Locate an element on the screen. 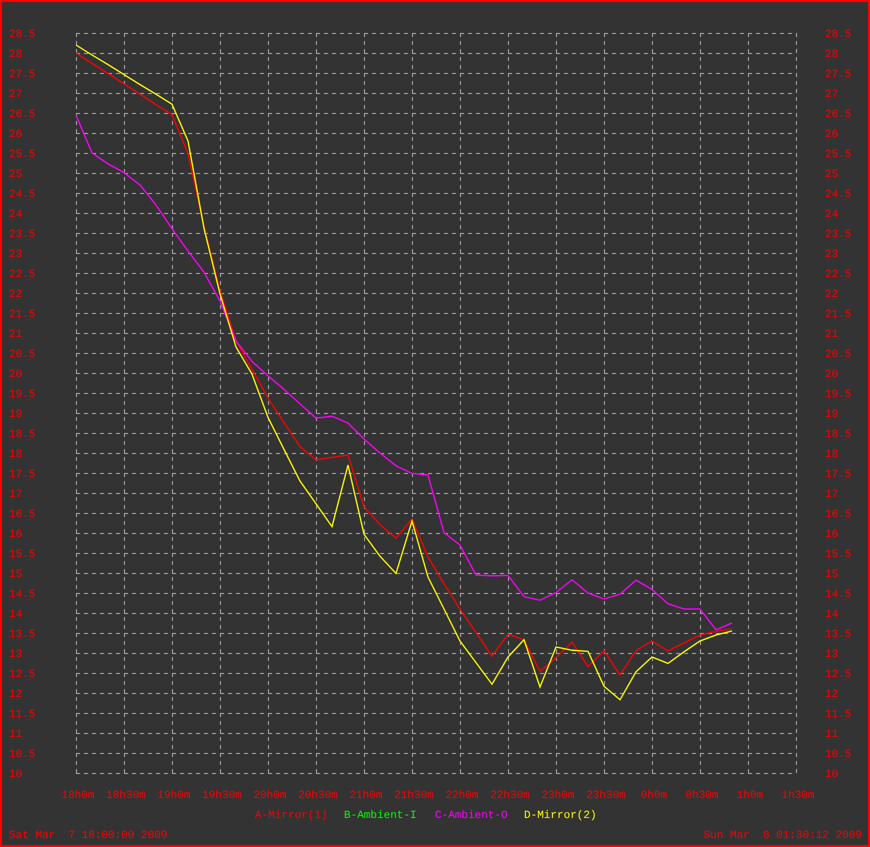 Image resolution: width=870 pixels, height=847 pixels. axis-label: 1h0m is located at coordinates (750, 796).